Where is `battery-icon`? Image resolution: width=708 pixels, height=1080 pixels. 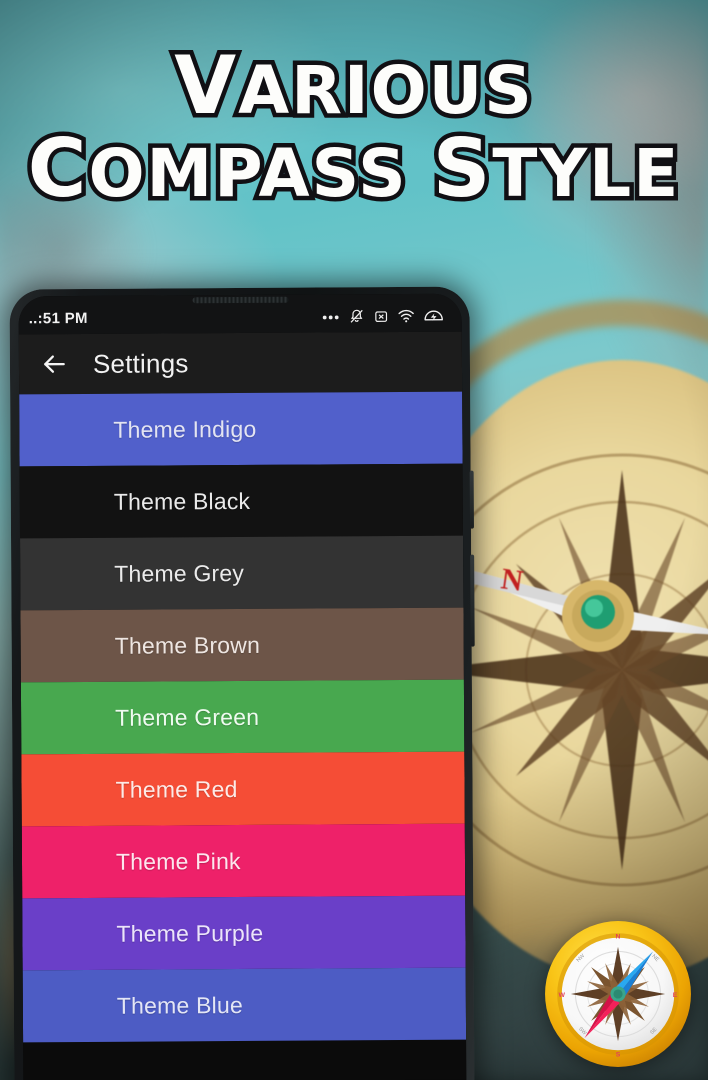 battery-icon is located at coordinates (433, 315).